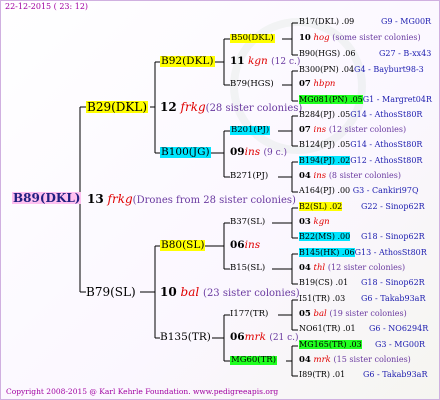 The image size is (440, 400). I want to click on g4-14-ref: G6 - NO6294R, so click(399, 328).